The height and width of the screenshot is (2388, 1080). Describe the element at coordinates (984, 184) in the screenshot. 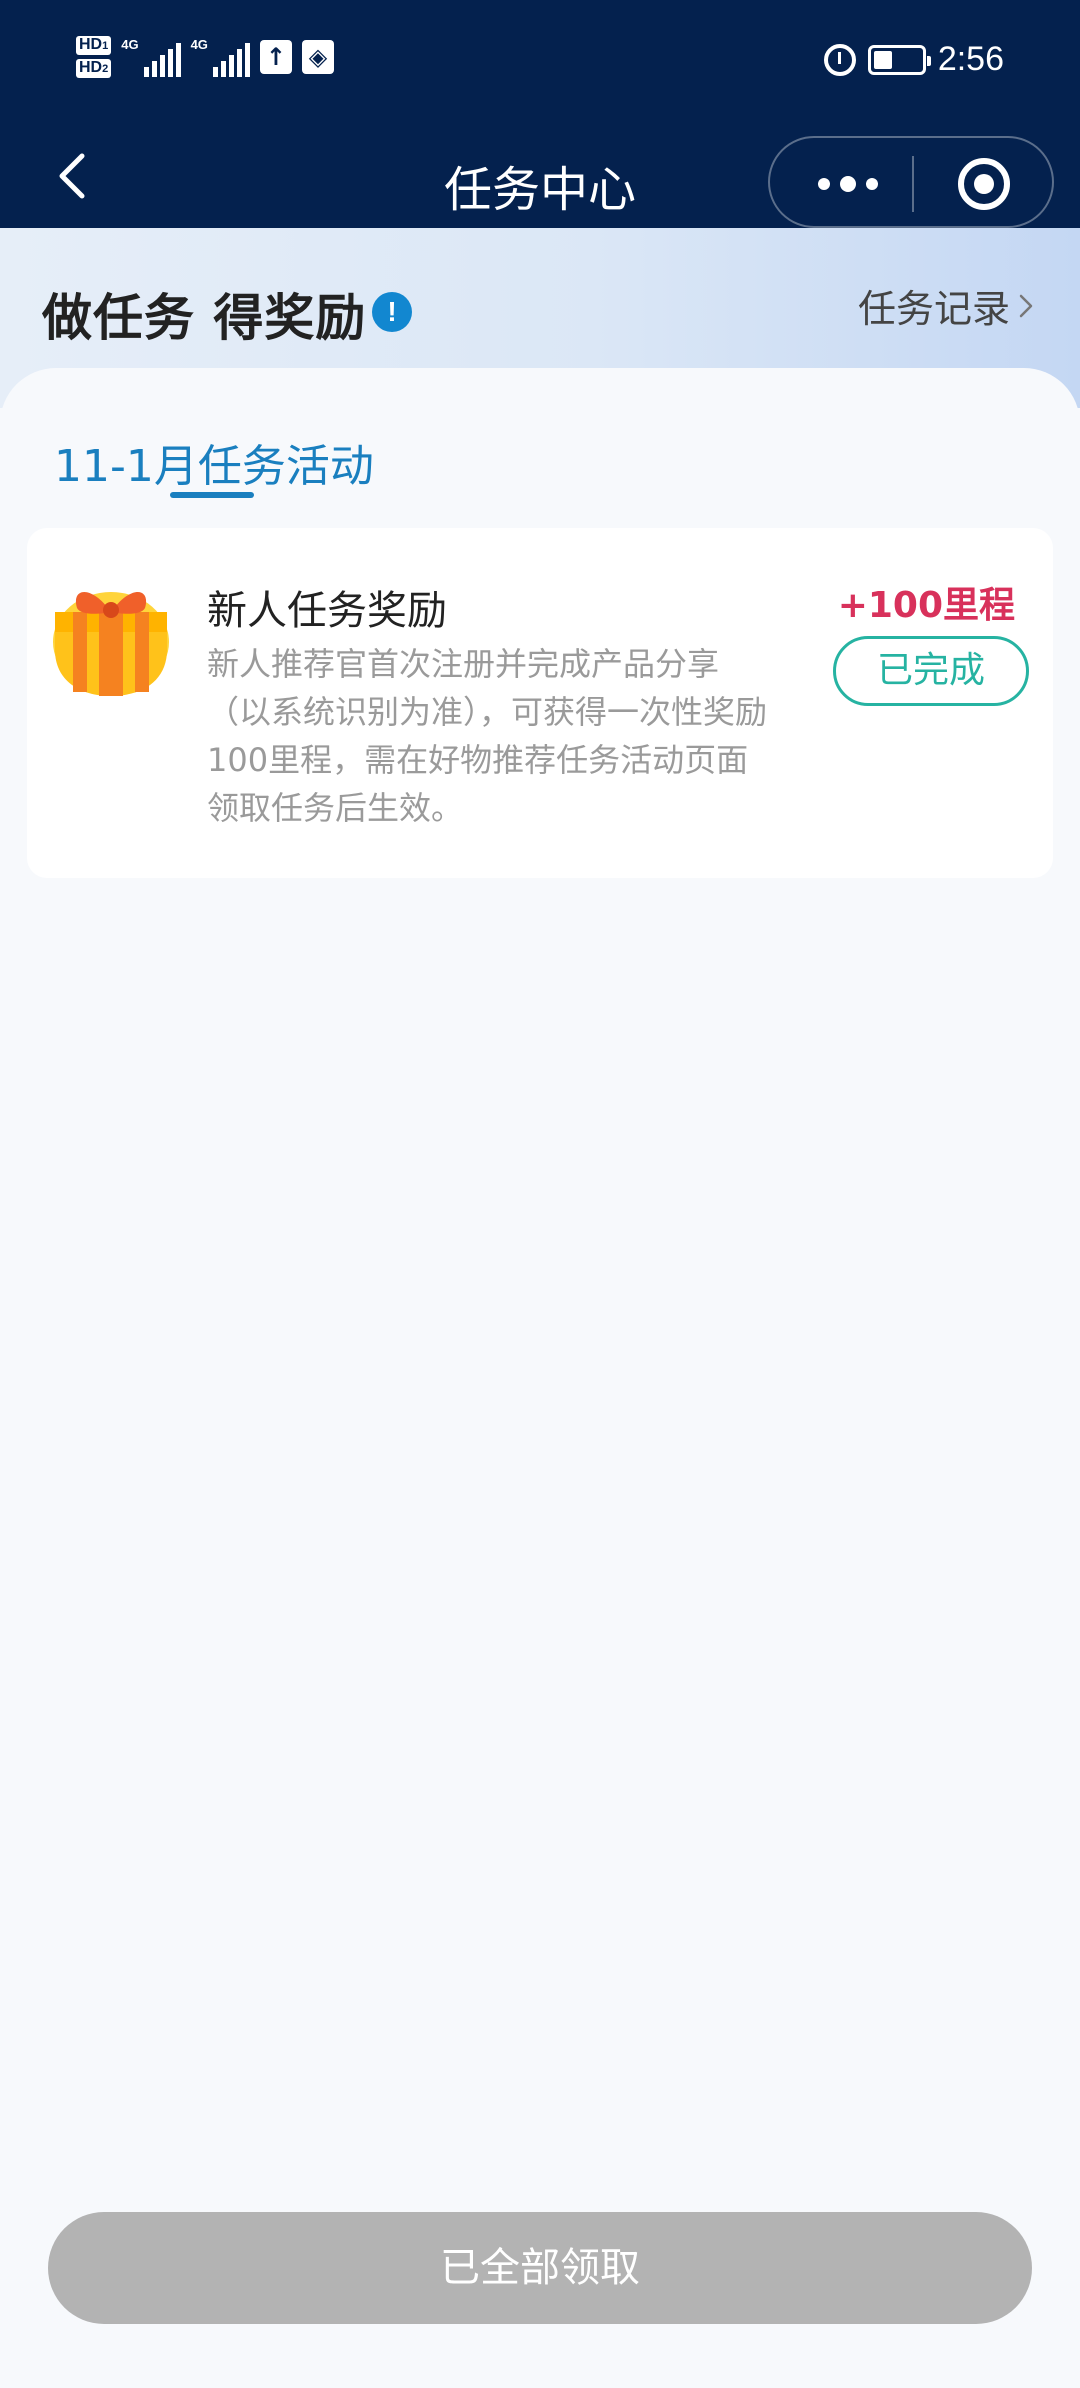

I see `close-miniprogram-button` at that location.